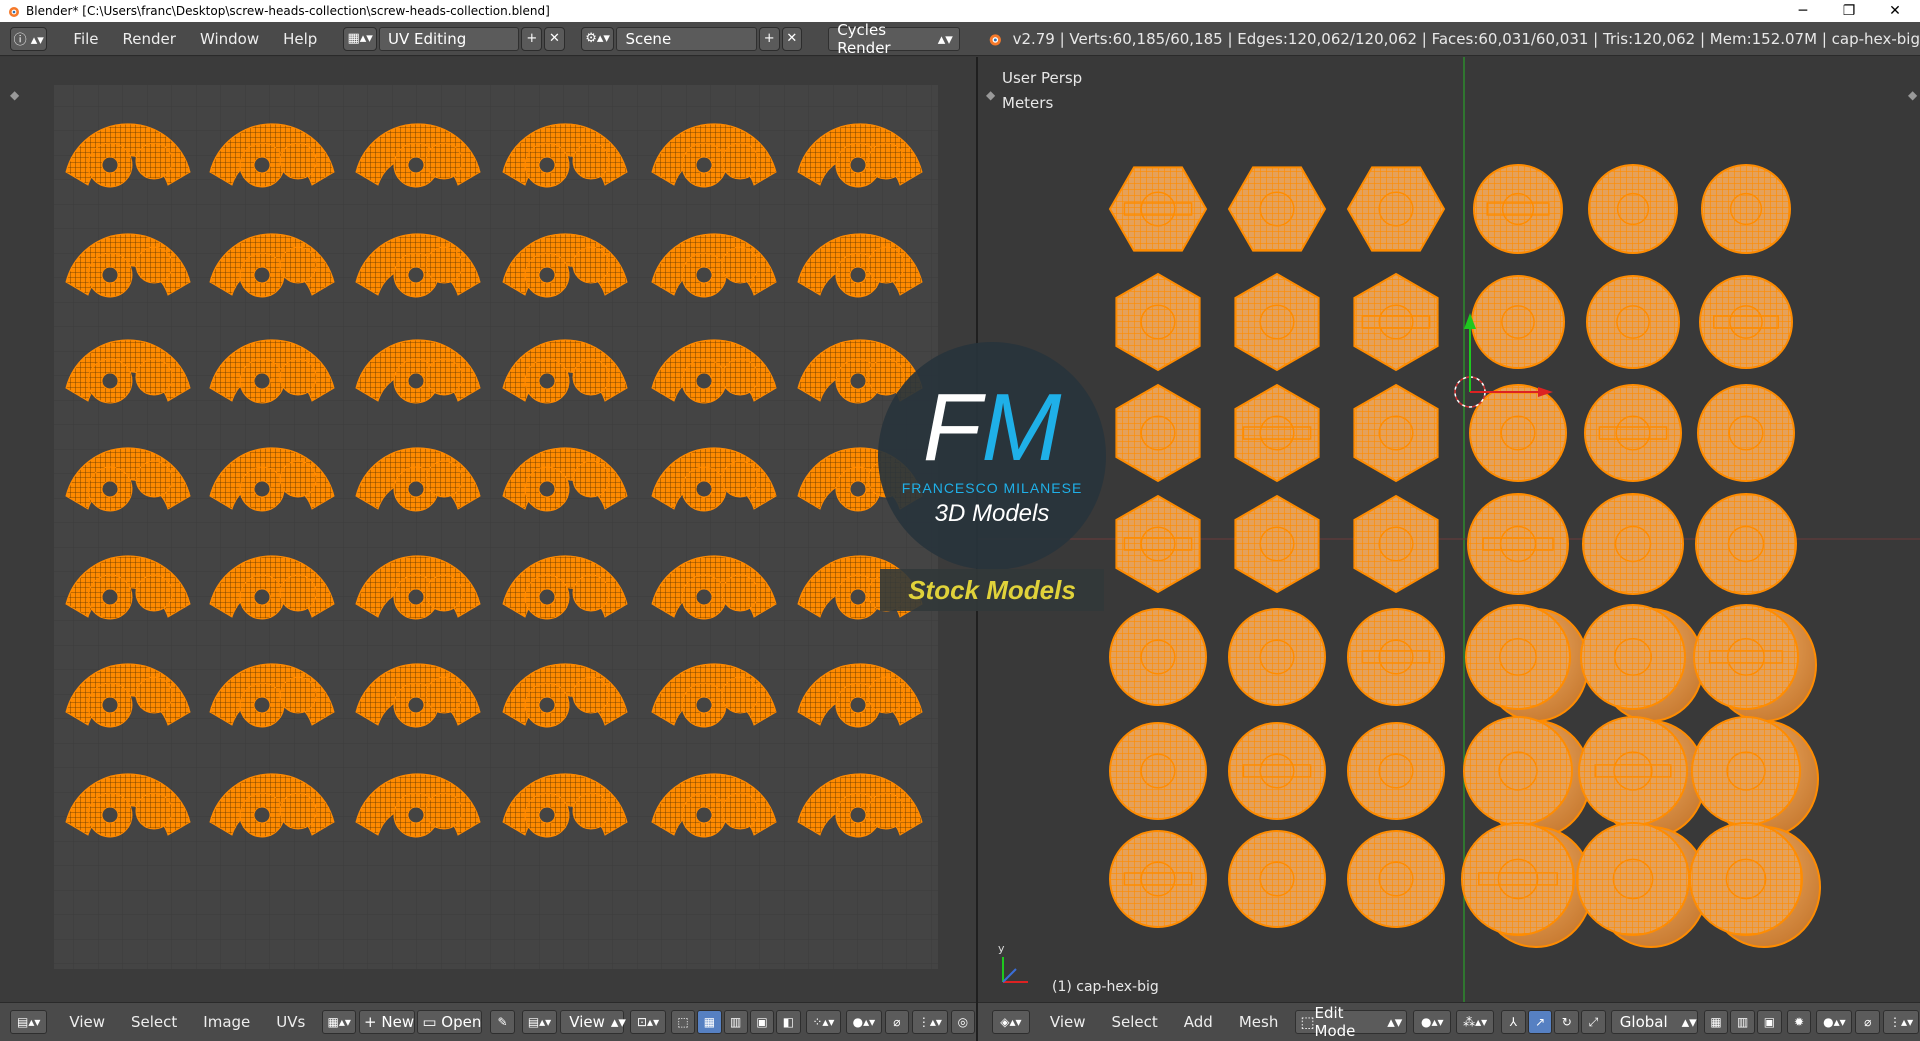 This screenshot has width=1920, height=1041. I want to click on uv-menu-uvs: UVs, so click(290, 1022).